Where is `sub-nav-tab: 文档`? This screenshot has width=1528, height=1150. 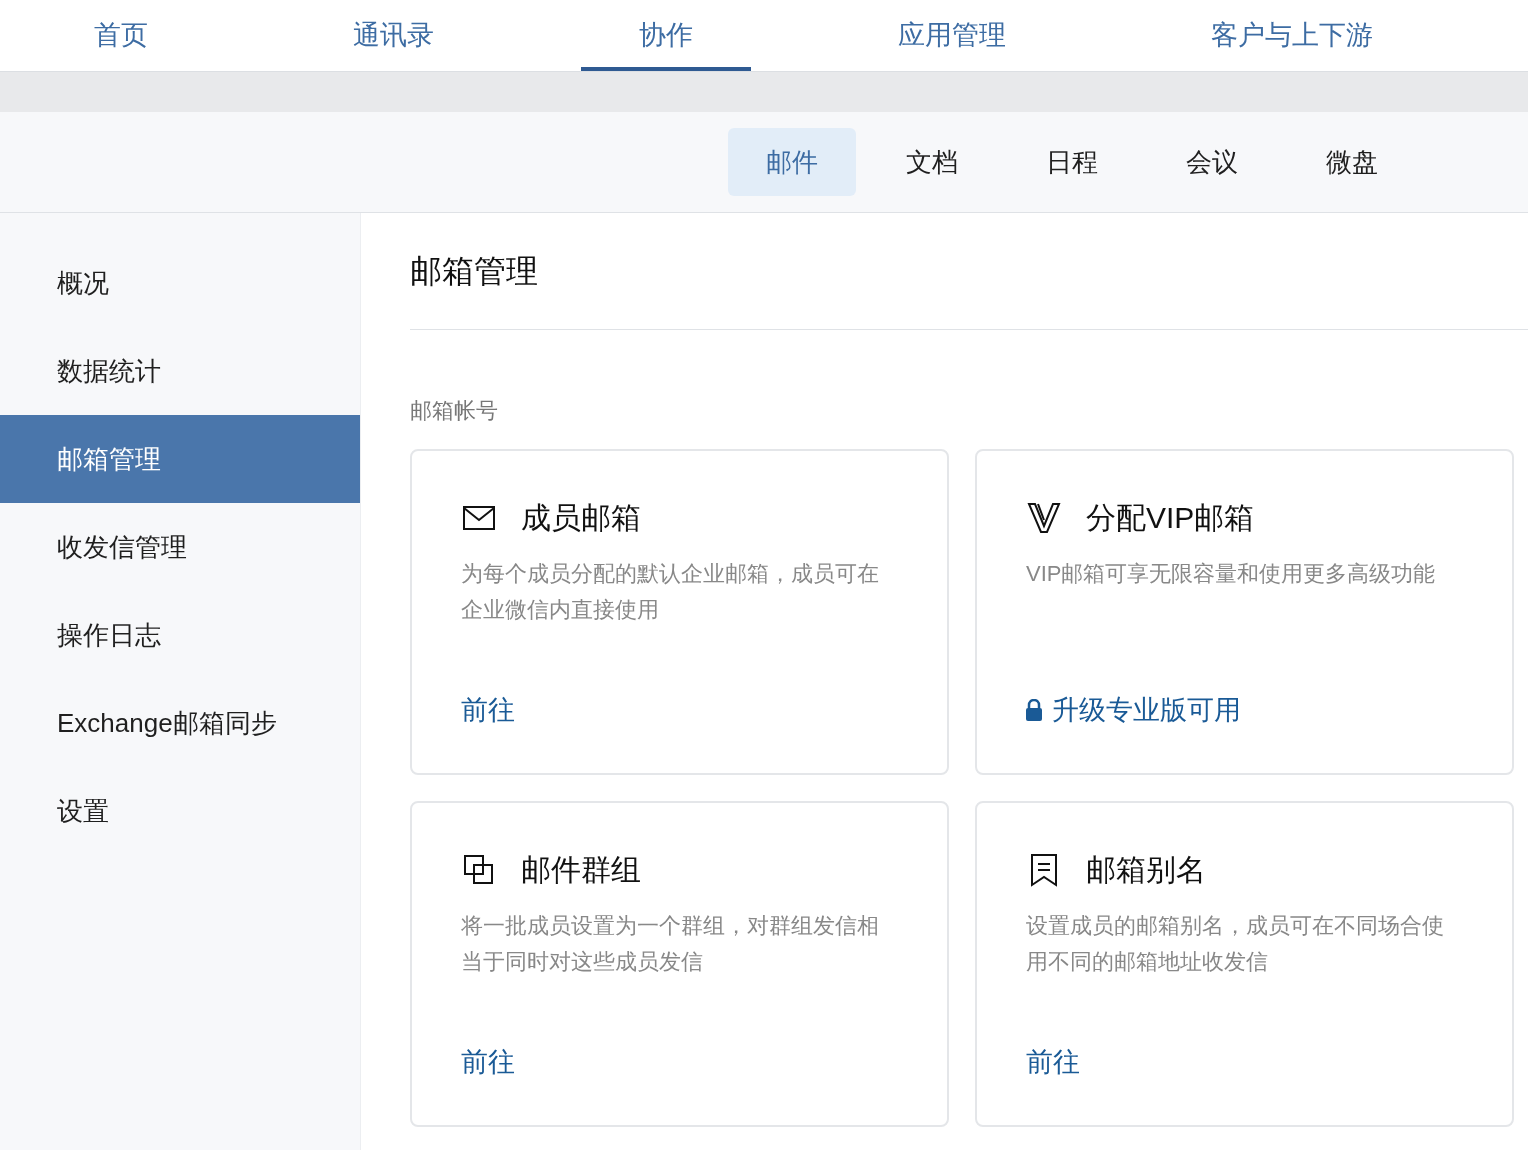
sub-nav-tab: 文档 is located at coordinates (932, 162).